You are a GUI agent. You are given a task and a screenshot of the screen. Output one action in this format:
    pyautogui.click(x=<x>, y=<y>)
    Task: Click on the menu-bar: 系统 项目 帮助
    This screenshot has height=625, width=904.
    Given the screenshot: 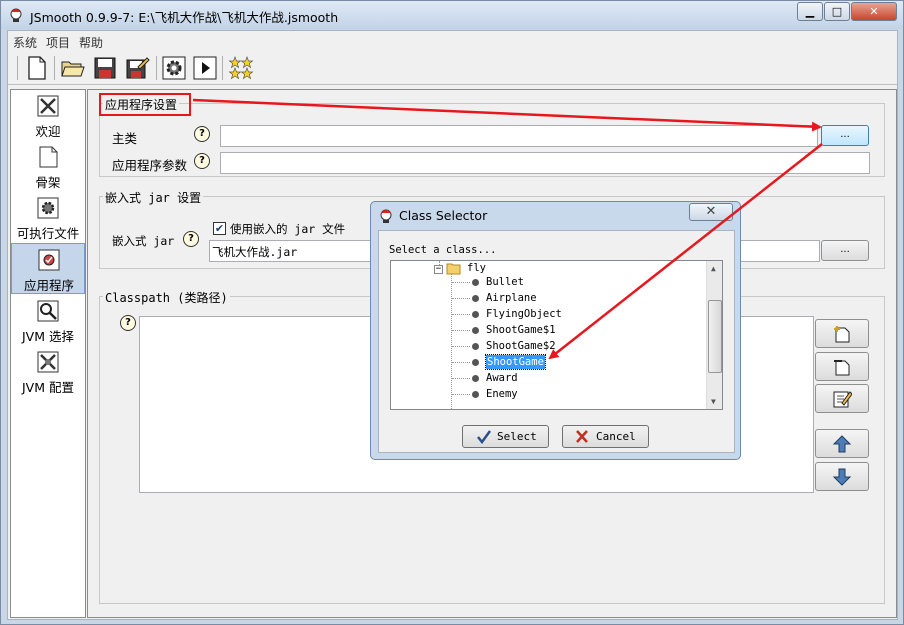 What is the action you would take?
    pyautogui.click(x=452, y=41)
    